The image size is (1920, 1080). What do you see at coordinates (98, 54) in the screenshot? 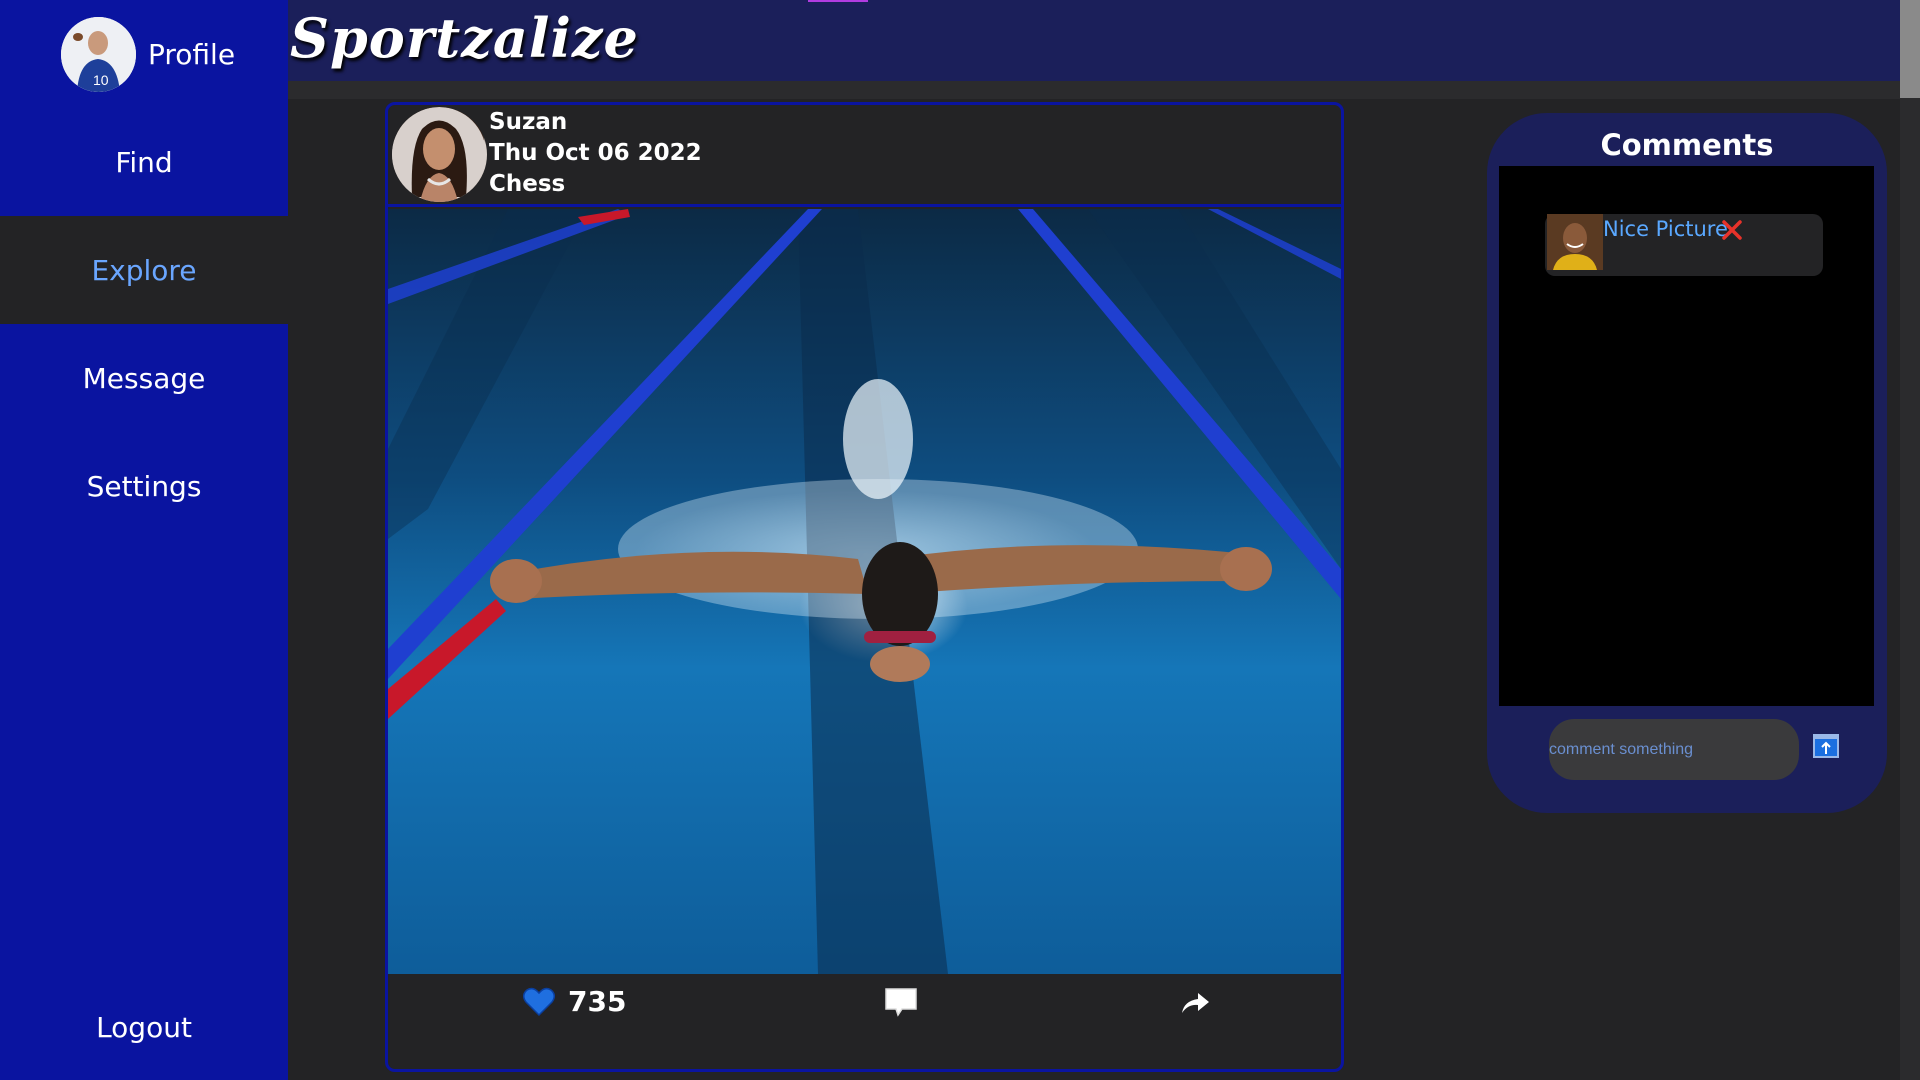
I see `avatar: 10` at bounding box center [98, 54].